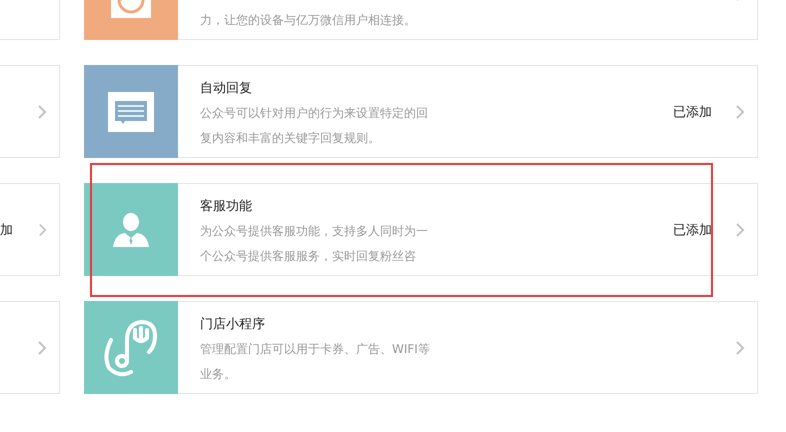 This screenshot has width=786, height=432. I want to click on feature-description: 公众号可以针对用户的行为来设置特定的回复内容和丰富的关键字回复规则。, so click(314, 126).